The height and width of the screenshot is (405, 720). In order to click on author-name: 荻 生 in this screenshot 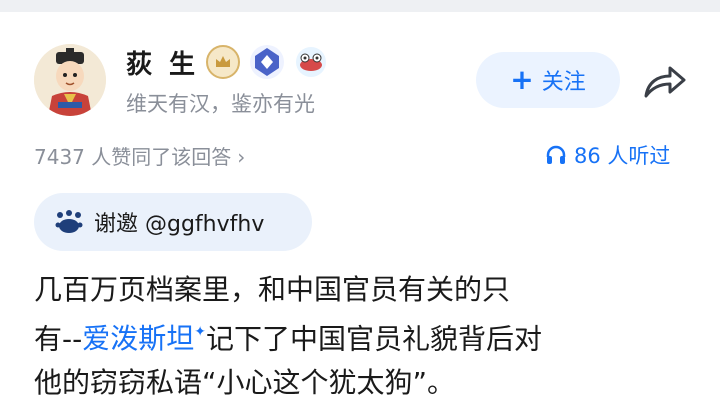, I will do `click(162, 62)`.